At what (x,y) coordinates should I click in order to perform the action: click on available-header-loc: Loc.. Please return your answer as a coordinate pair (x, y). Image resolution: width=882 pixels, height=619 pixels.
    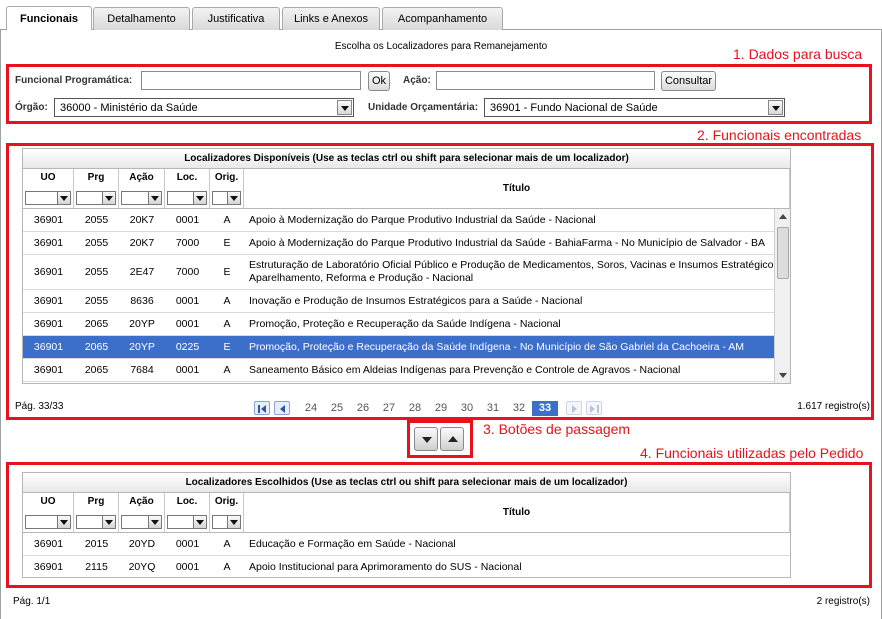
    Looking at the image, I should click on (187, 189).